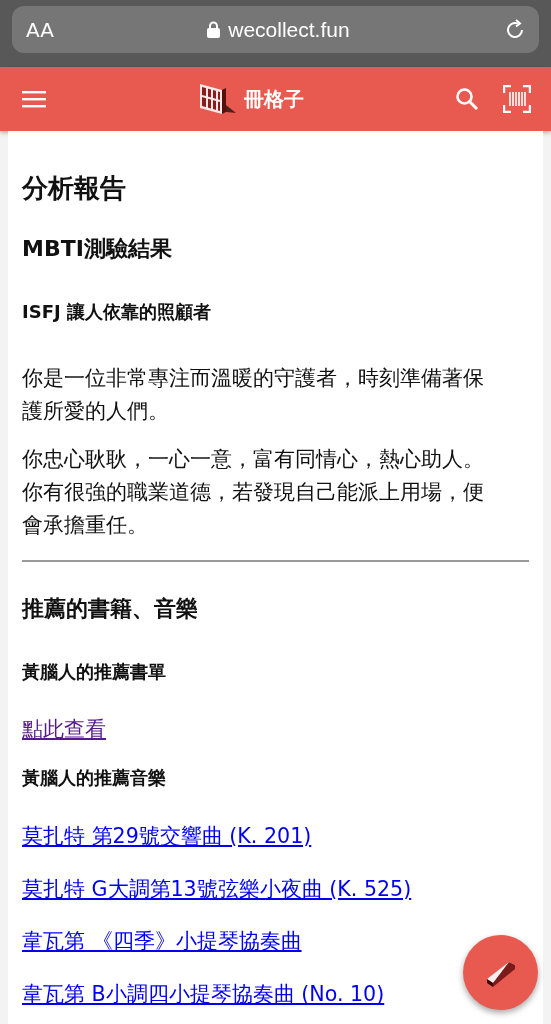  I want to click on address-bar: AA wecollect.fun, so click(275, 29).